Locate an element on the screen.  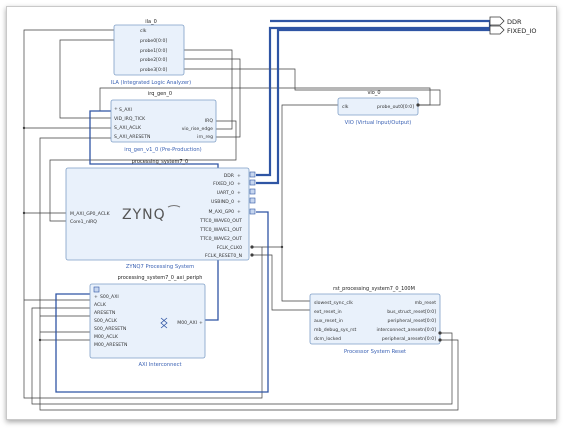
rst-left-pin: aux_reset_in is located at coordinates (328, 321).